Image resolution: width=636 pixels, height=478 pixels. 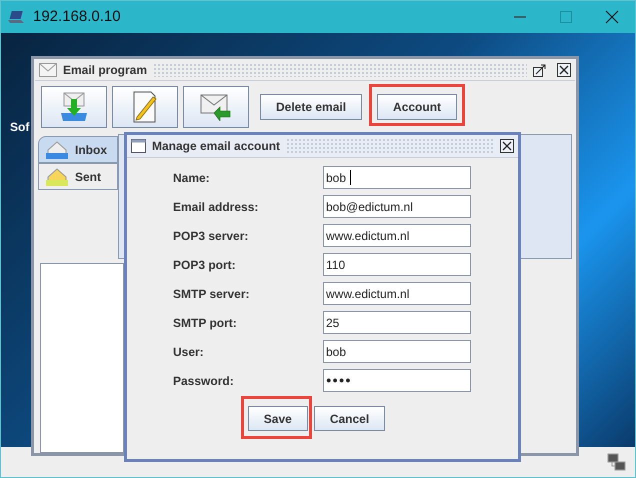 What do you see at coordinates (211, 294) in the screenshot?
I see `field-label: SMTP server:` at bounding box center [211, 294].